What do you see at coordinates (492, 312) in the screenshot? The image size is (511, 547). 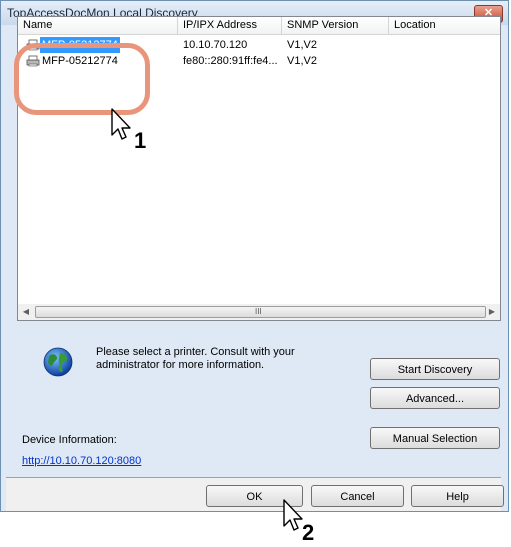 I see `scroll-right-icon: ▶` at bounding box center [492, 312].